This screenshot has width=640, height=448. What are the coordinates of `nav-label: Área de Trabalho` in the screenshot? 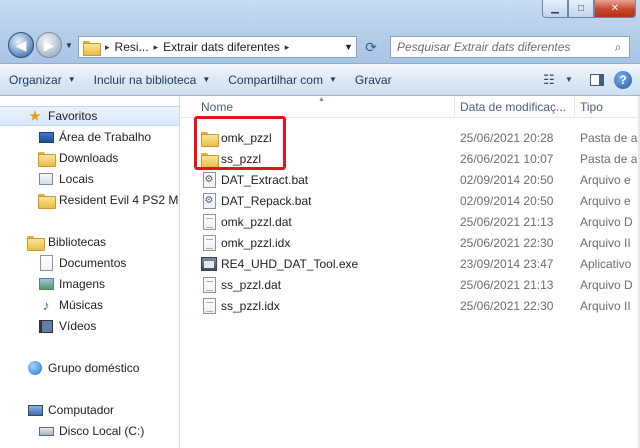 It's located at (105, 137).